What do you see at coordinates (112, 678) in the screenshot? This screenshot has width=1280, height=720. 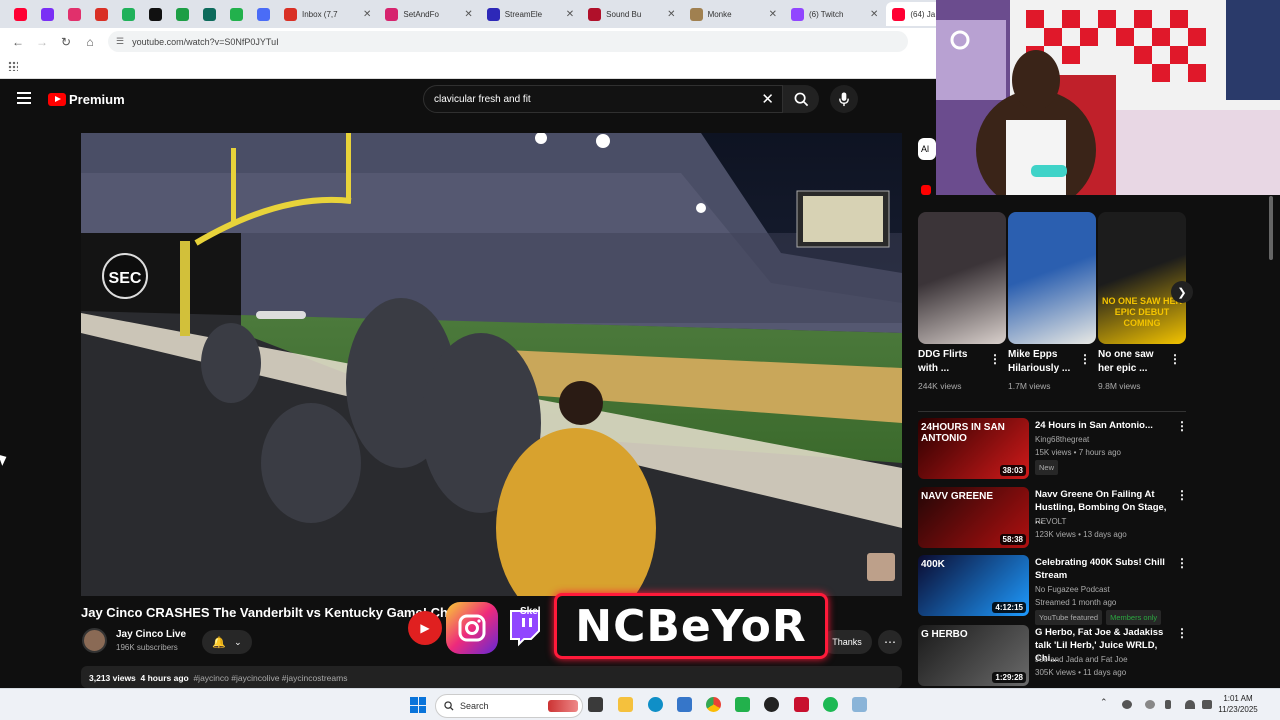 I see `view-count: 3,213 views` at bounding box center [112, 678].